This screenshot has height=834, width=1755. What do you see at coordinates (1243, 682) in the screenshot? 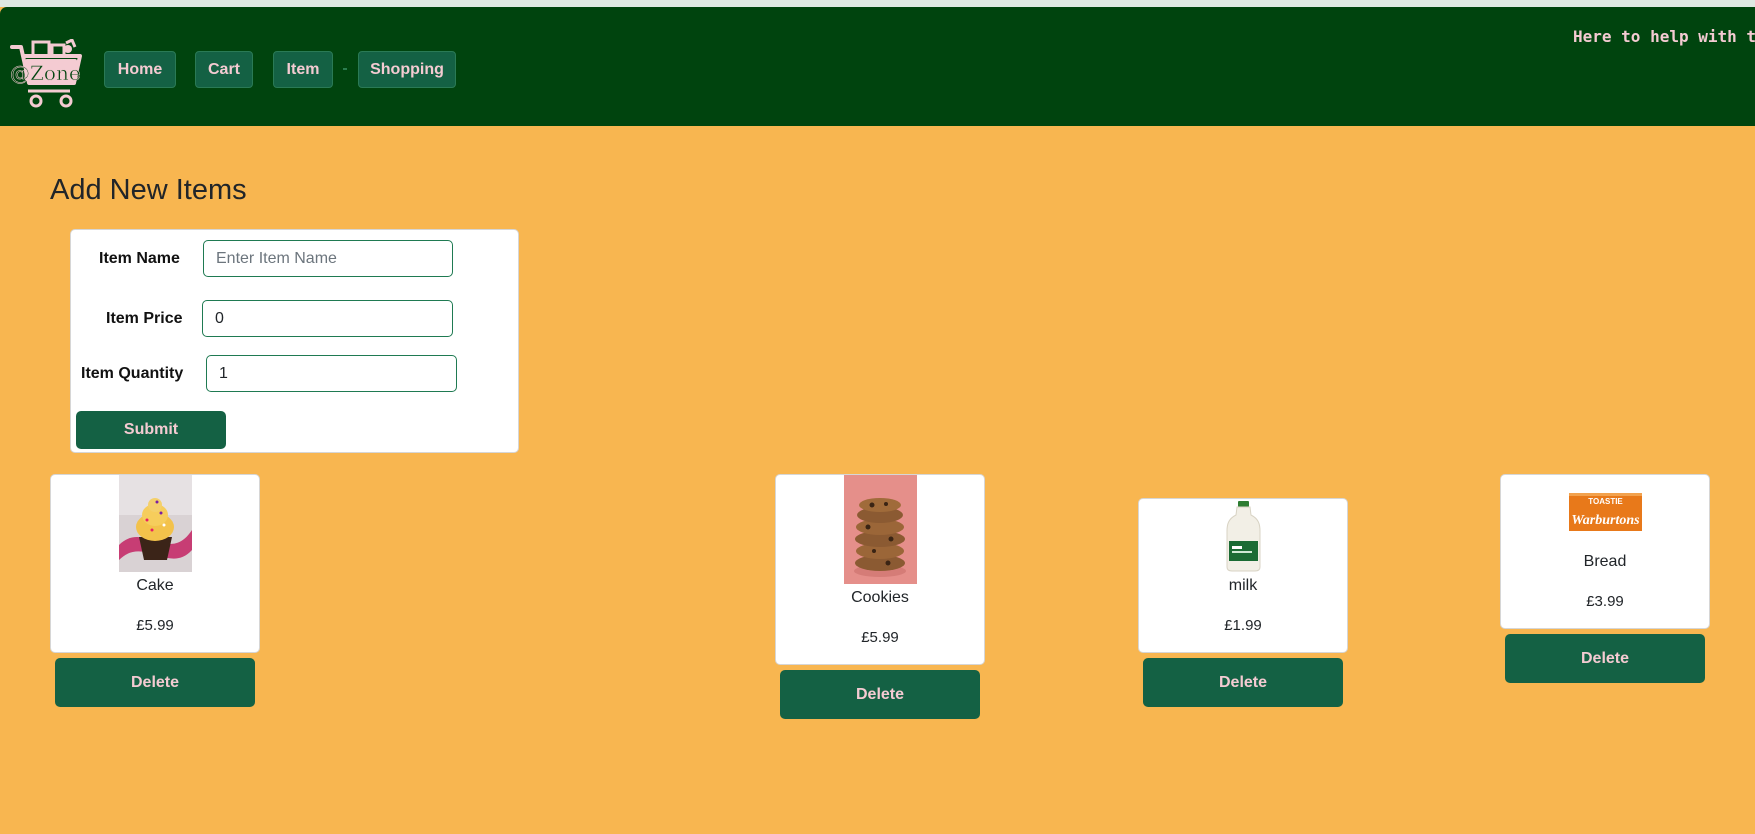
I see `delete-button-milk: Delete` at bounding box center [1243, 682].